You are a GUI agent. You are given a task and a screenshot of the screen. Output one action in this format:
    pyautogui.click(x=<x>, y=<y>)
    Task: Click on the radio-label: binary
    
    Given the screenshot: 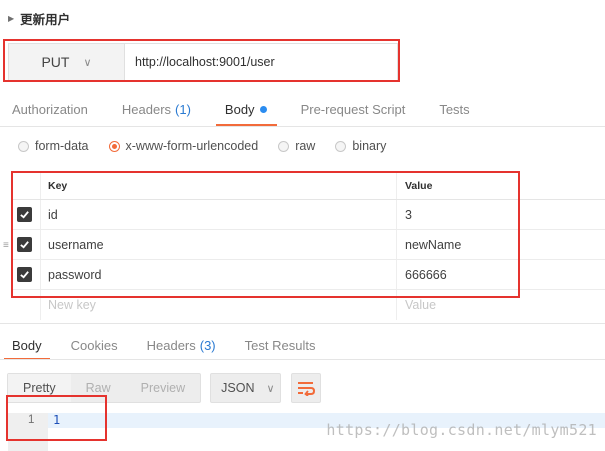 What is the action you would take?
    pyautogui.click(x=369, y=146)
    